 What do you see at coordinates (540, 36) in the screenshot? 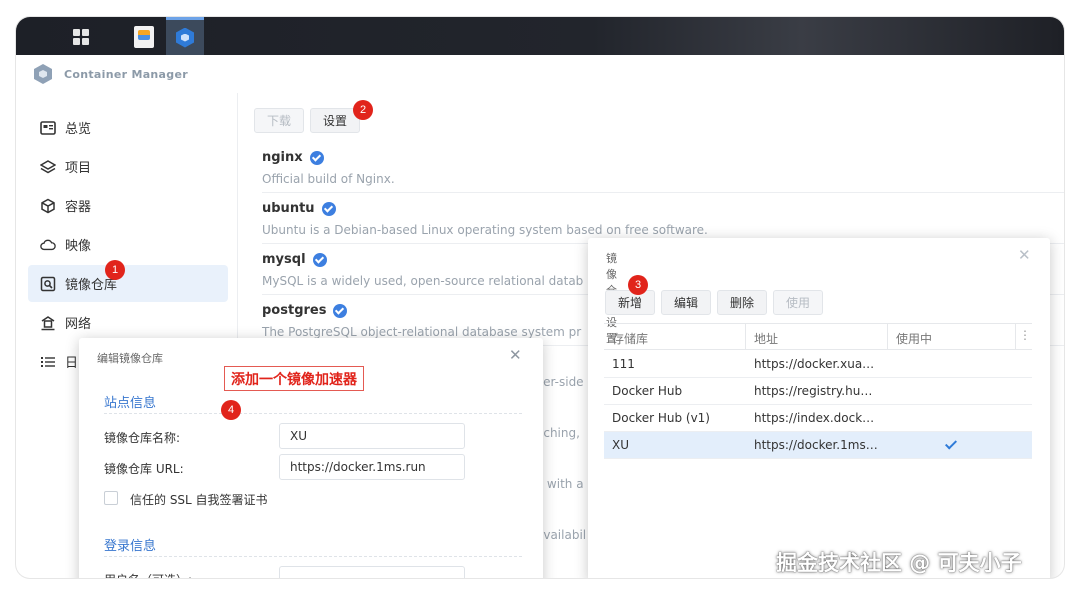
I see `taskbar` at bounding box center [540, 36].